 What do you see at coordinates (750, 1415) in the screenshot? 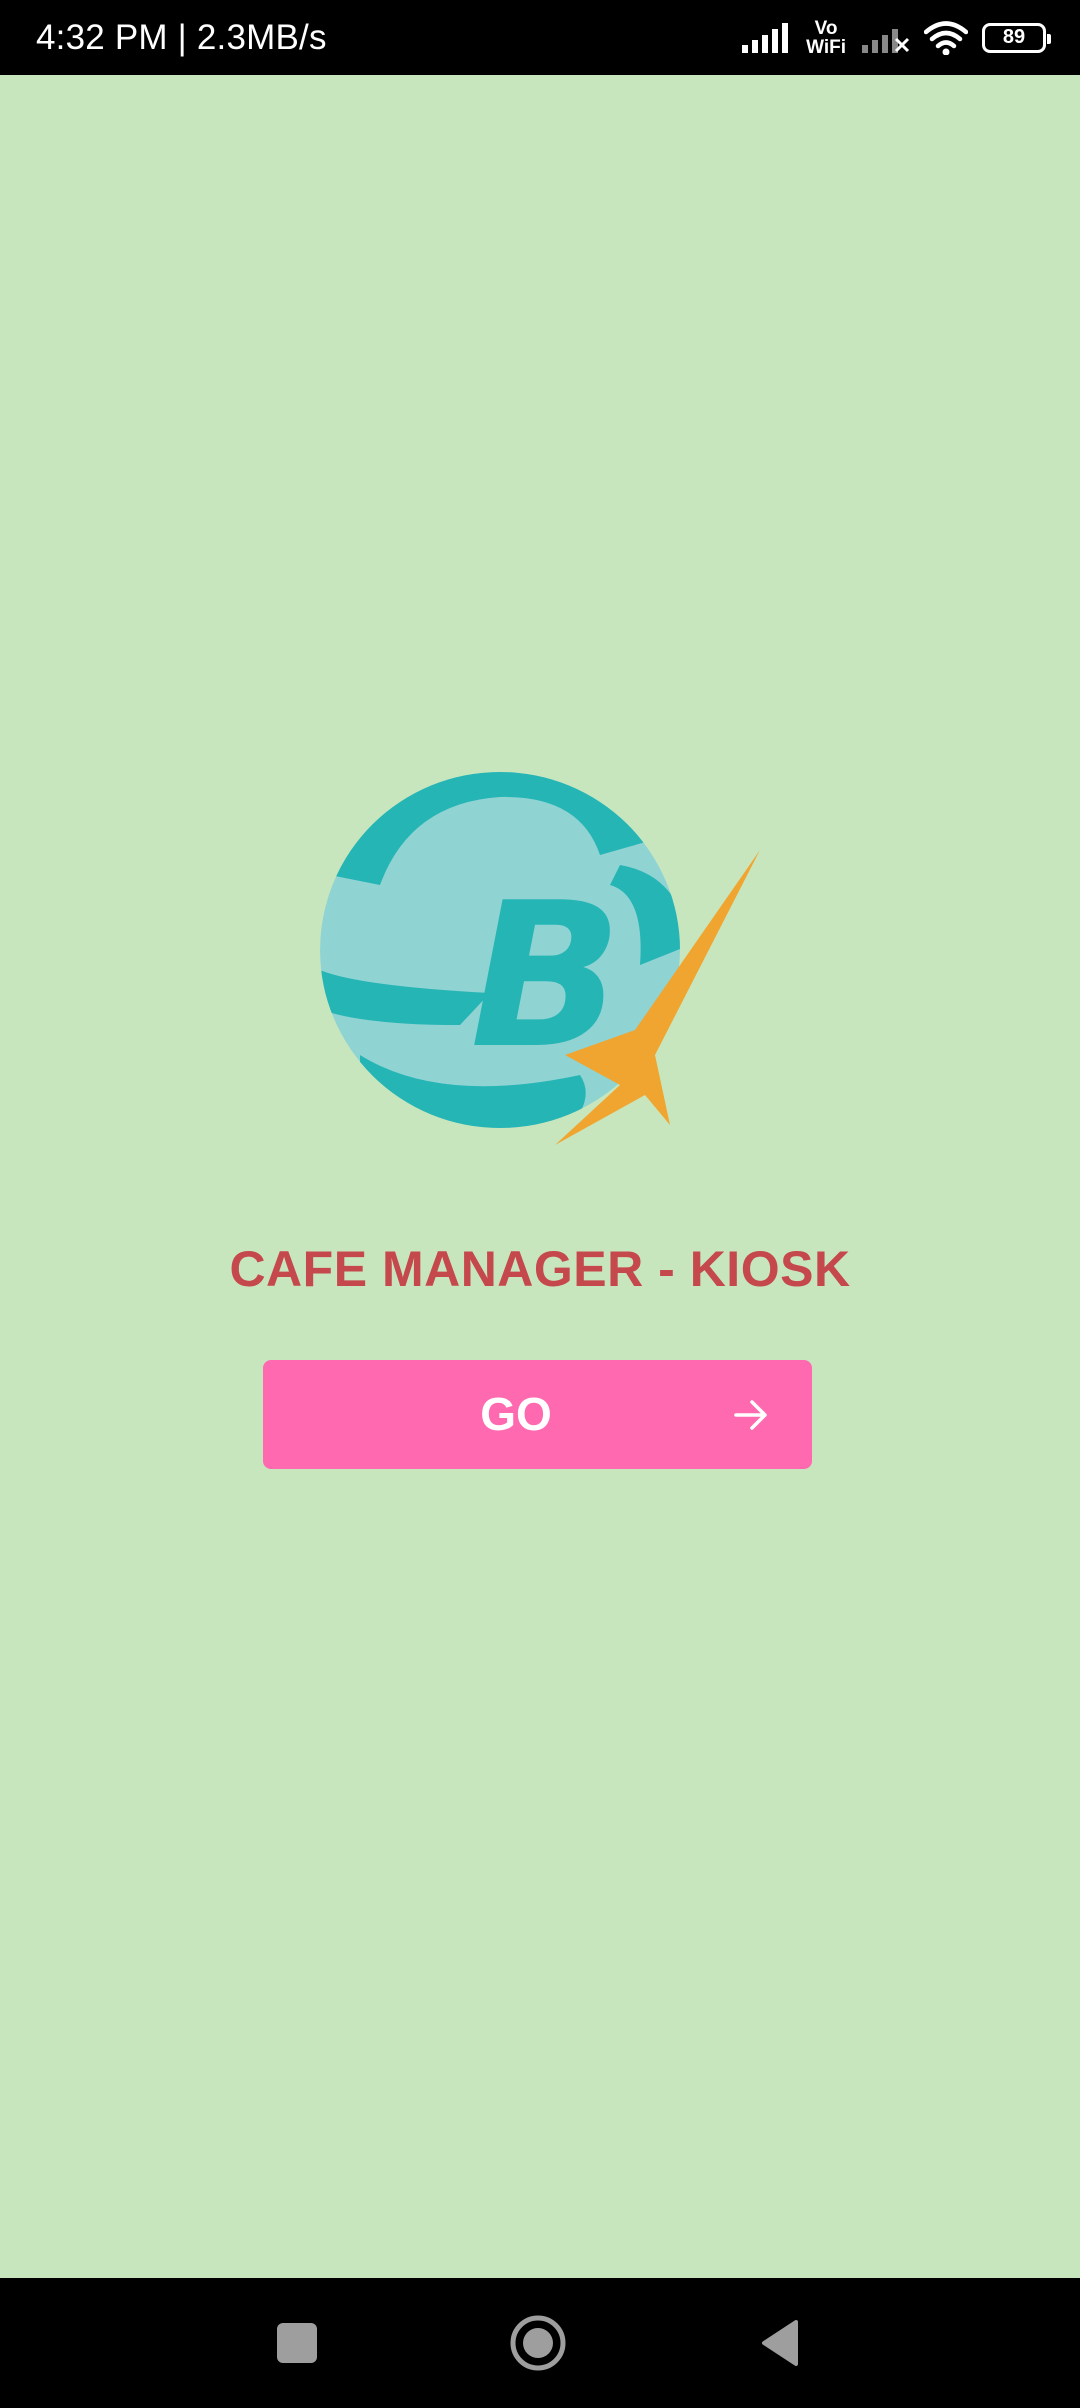
I see `arrow-right-icon` at bounding box center [750, 1415].